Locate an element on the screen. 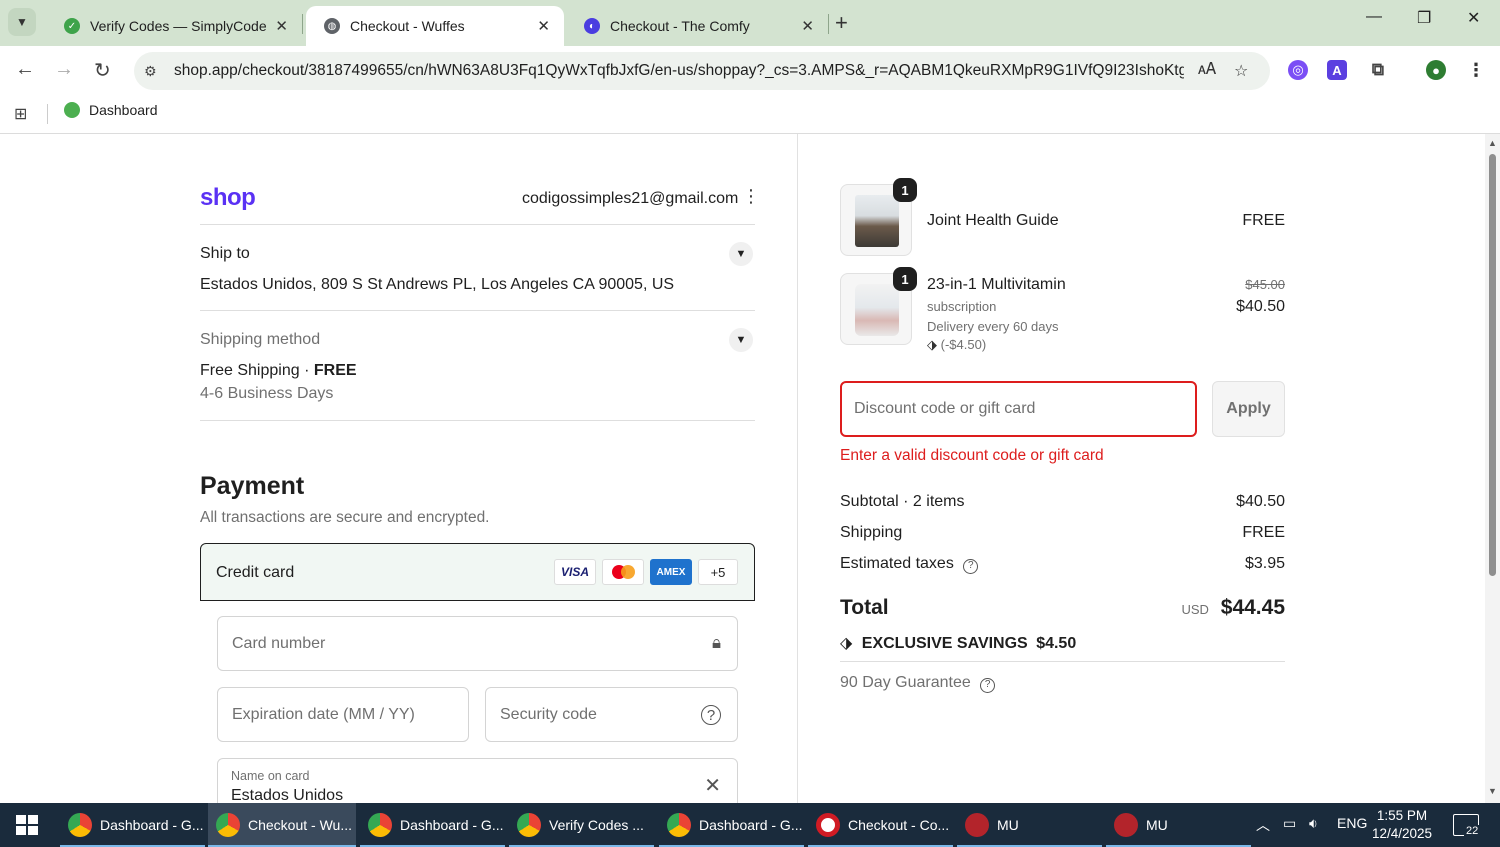 Image resolution: width=1500 pixels, height=847 pixels. shipping-method-expand-button: ▼ is located at coordinates (741, 340).